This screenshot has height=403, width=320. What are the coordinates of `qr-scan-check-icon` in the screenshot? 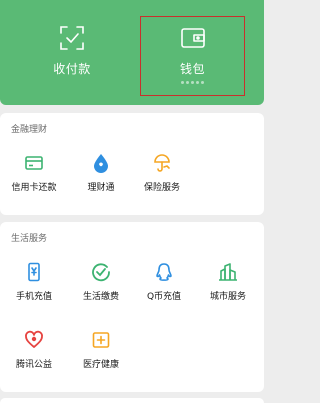 It's located at (72, 38).